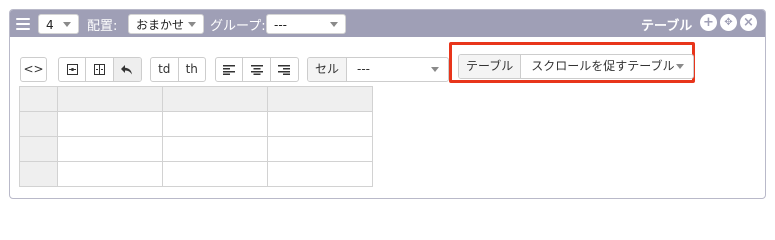 The width and height of the screenshot is (775, 240). What do you see at coordinates (280, 25) in the screenshot?
I see `group-value: ---` at bounding box center [280, 25].